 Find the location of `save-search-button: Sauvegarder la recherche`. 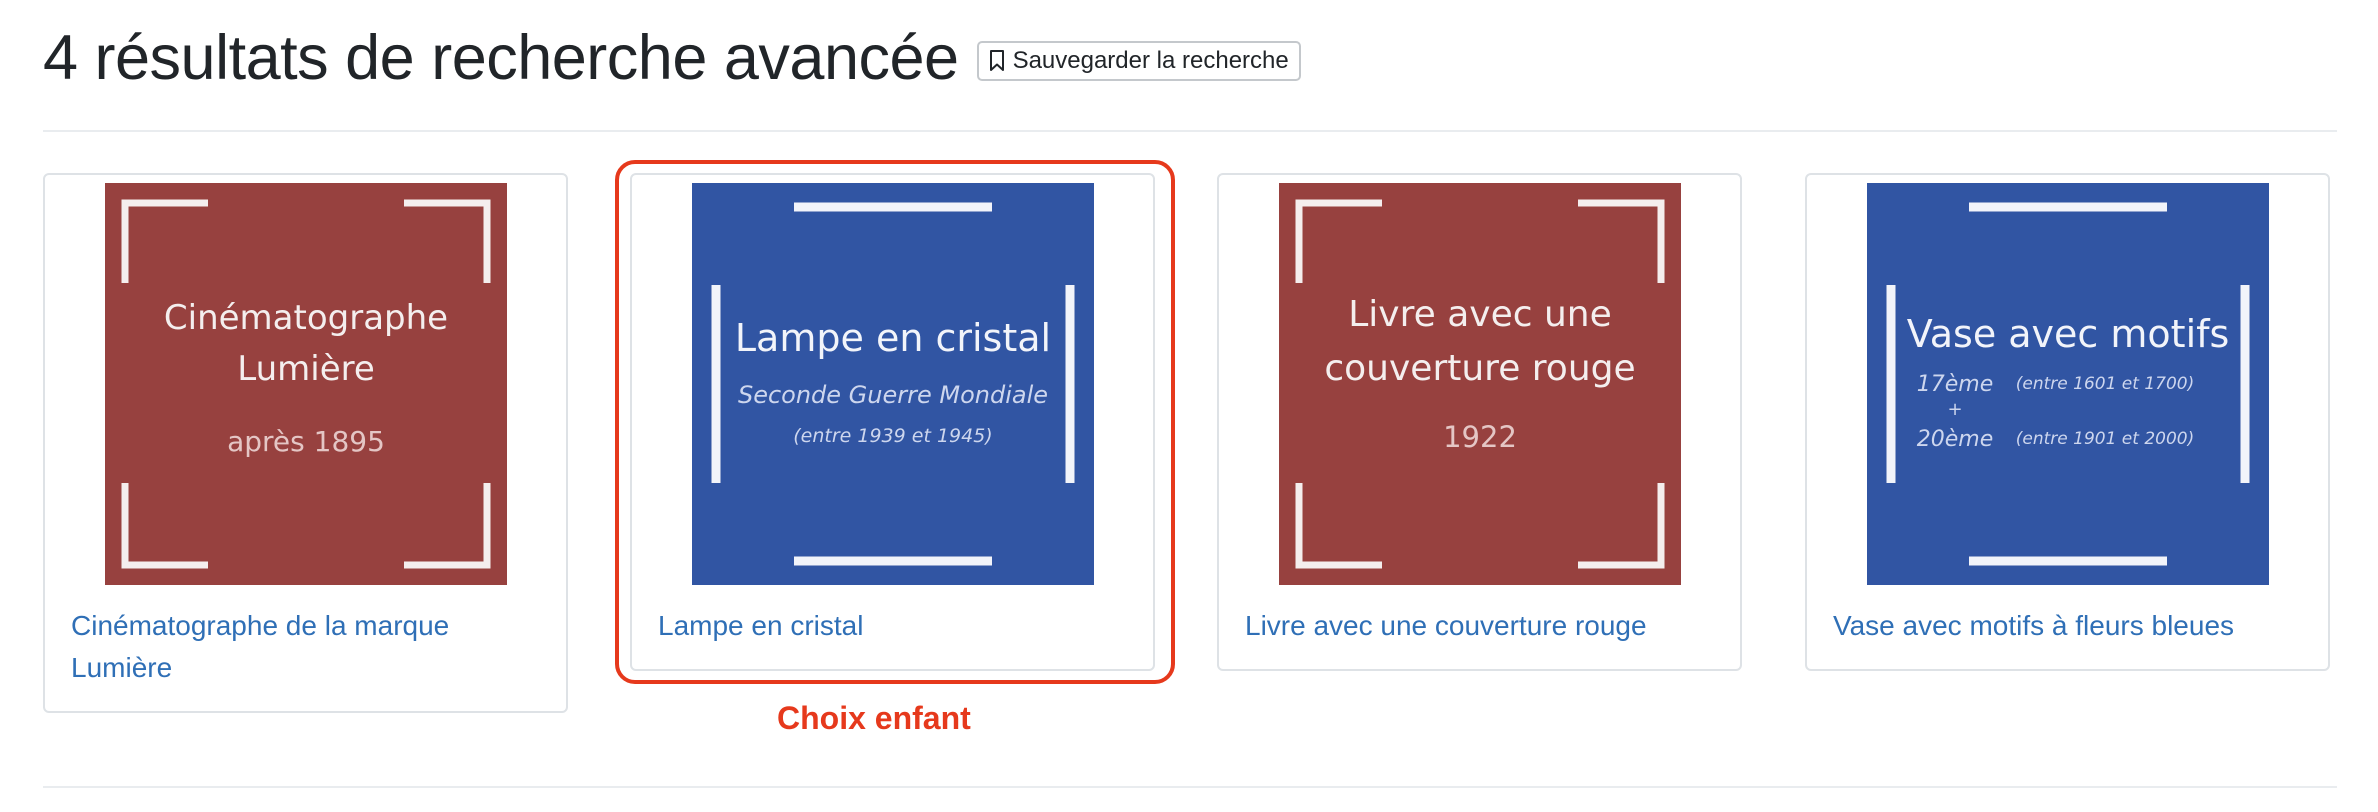

save-search-button: Sauvegarder la recherche is located at coordinates (1138, 61).